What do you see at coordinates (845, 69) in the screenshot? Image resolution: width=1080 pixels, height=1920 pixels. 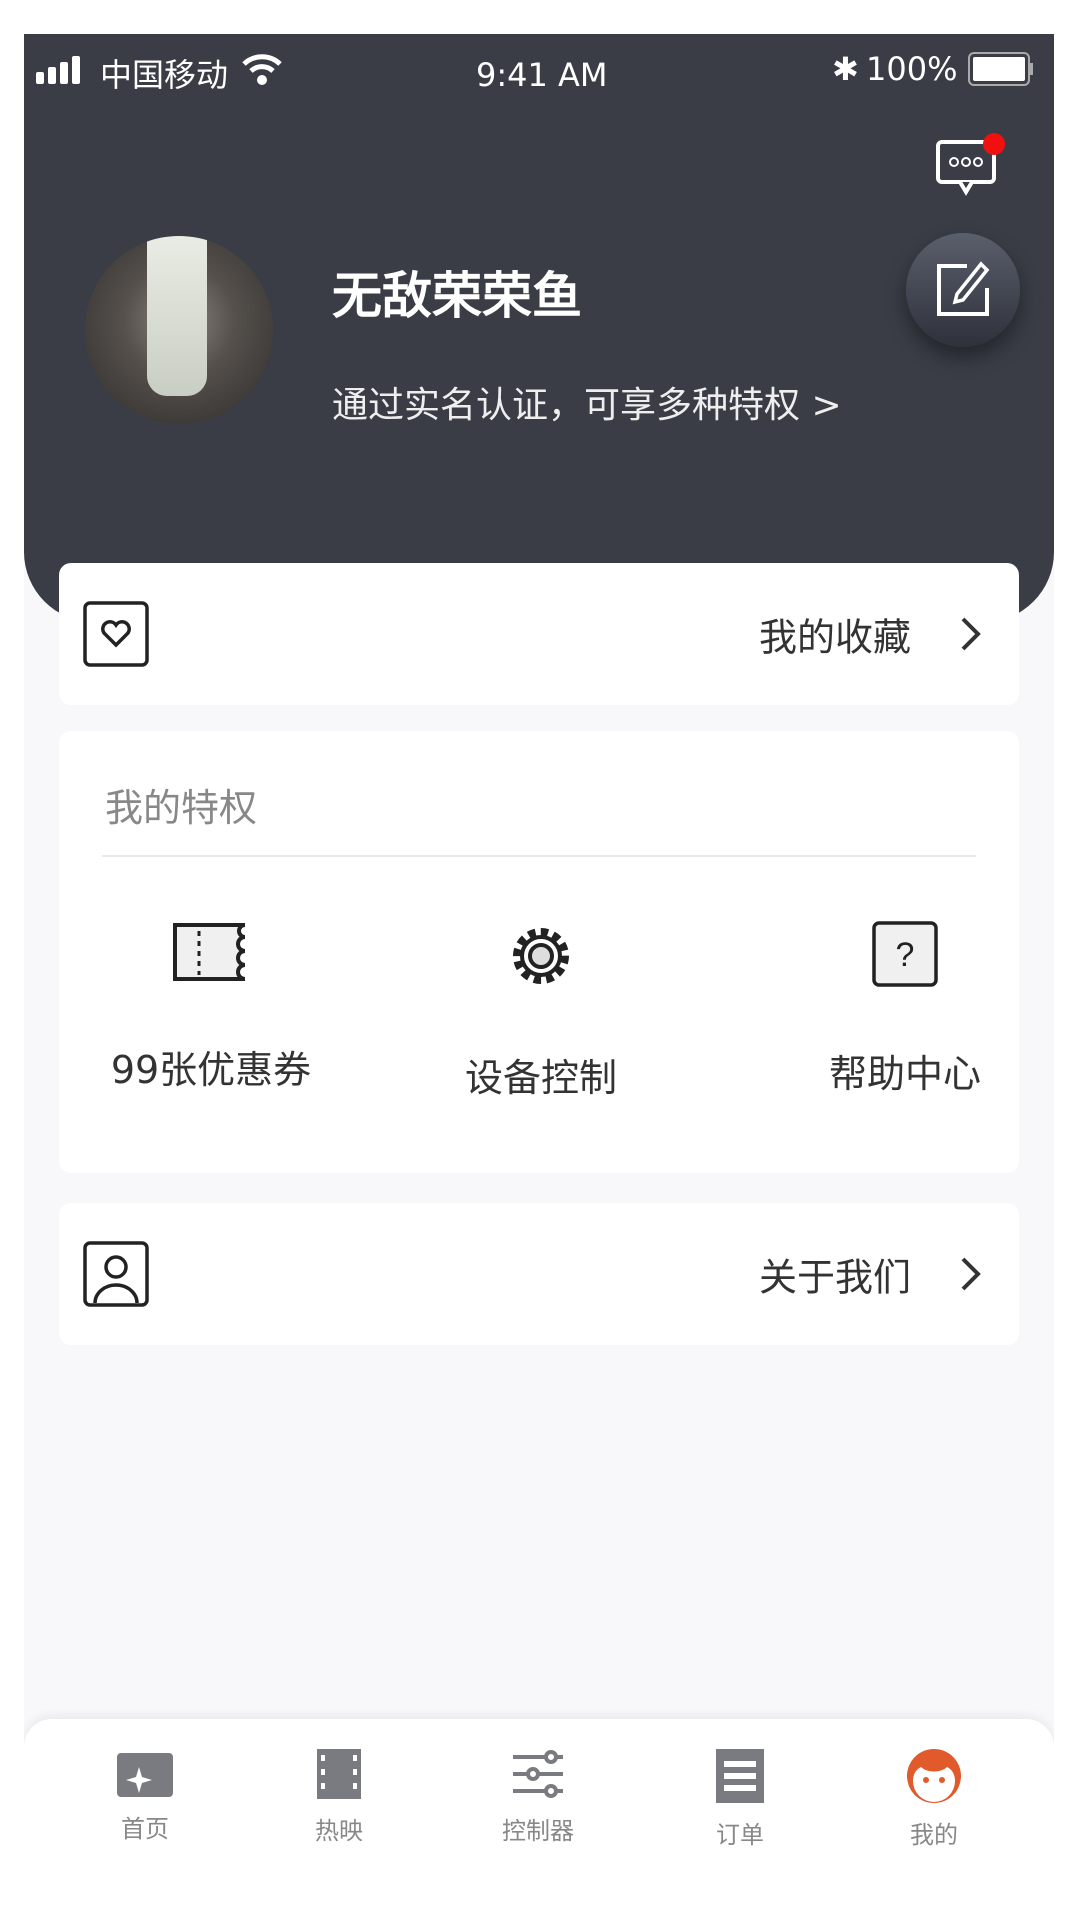 I see `bluetooth-icon: ✱` at bounding box center [845, 69].